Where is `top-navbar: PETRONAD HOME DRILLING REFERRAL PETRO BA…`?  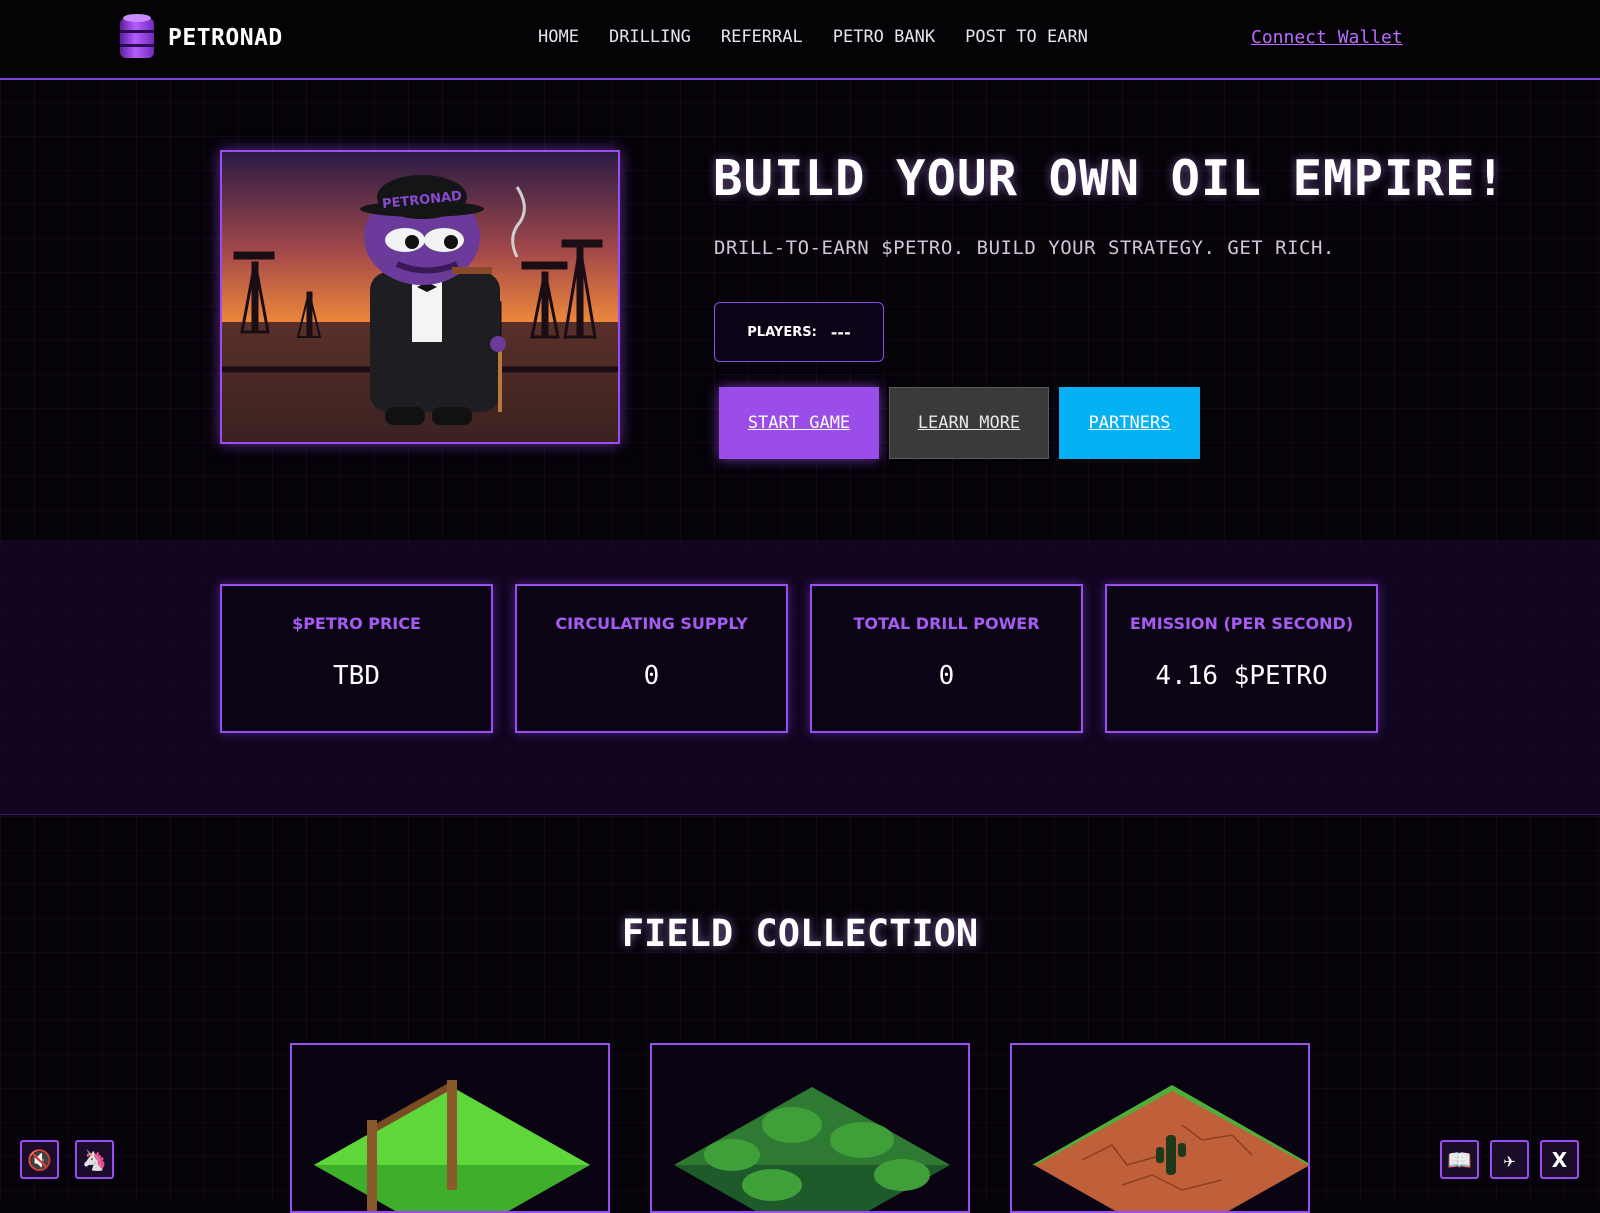
top-navbar: PETRONAD HOME DRILLING REFERRAL PETRO BA… is located at coordinates (800, 40).